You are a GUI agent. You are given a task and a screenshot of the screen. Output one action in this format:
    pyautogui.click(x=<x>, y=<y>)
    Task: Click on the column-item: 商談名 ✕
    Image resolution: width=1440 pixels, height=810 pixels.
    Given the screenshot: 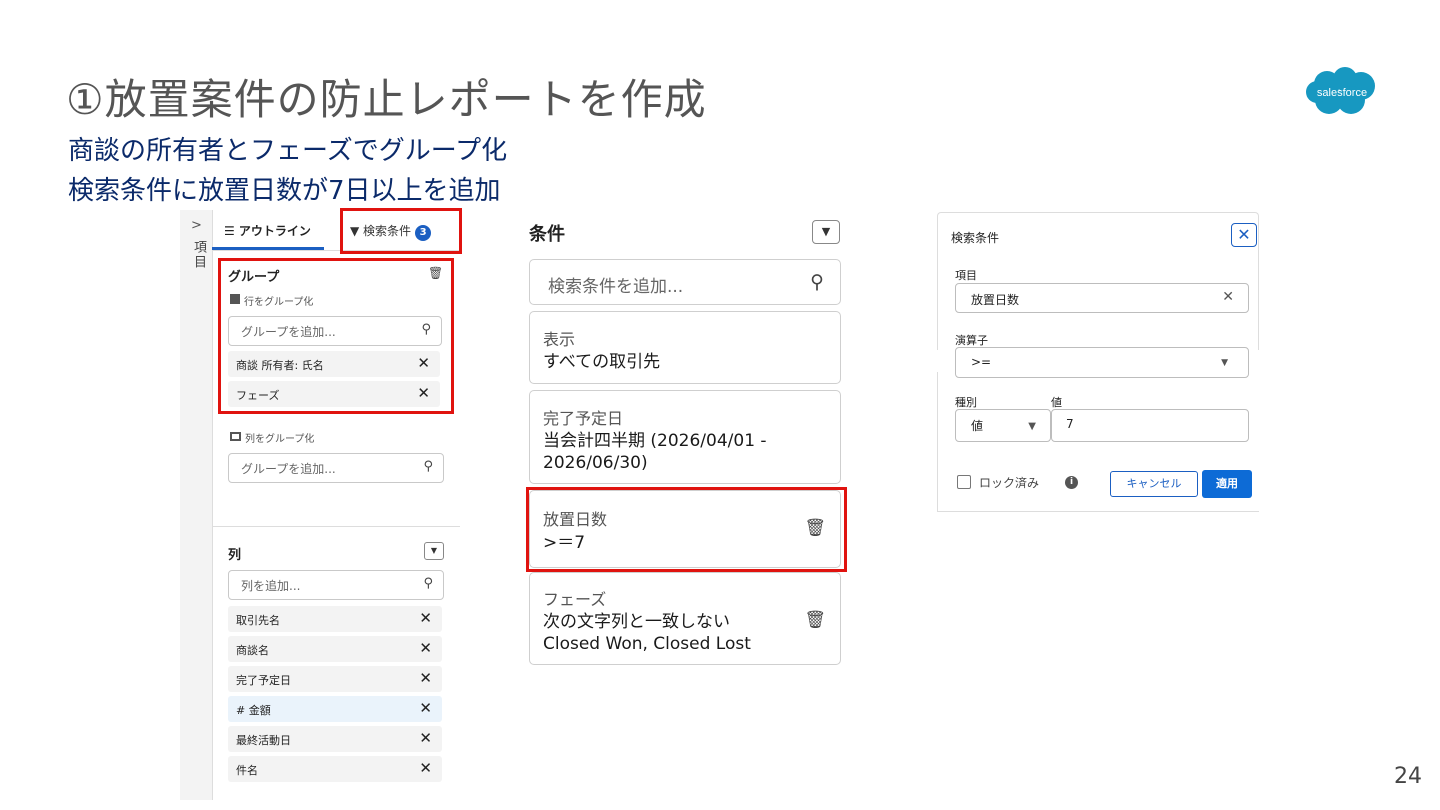 What is the action you would take?
    pyautogui.click(x=335, y=649)
    